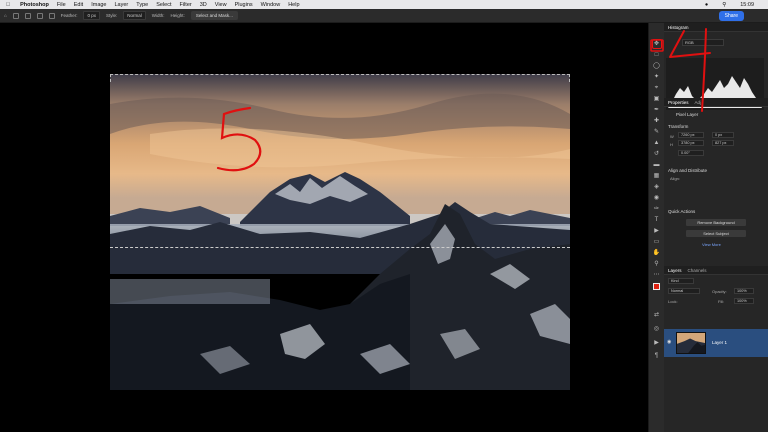 The image size is (768, 432). I want to click on lock-label: Lock:, so click(673, 301).